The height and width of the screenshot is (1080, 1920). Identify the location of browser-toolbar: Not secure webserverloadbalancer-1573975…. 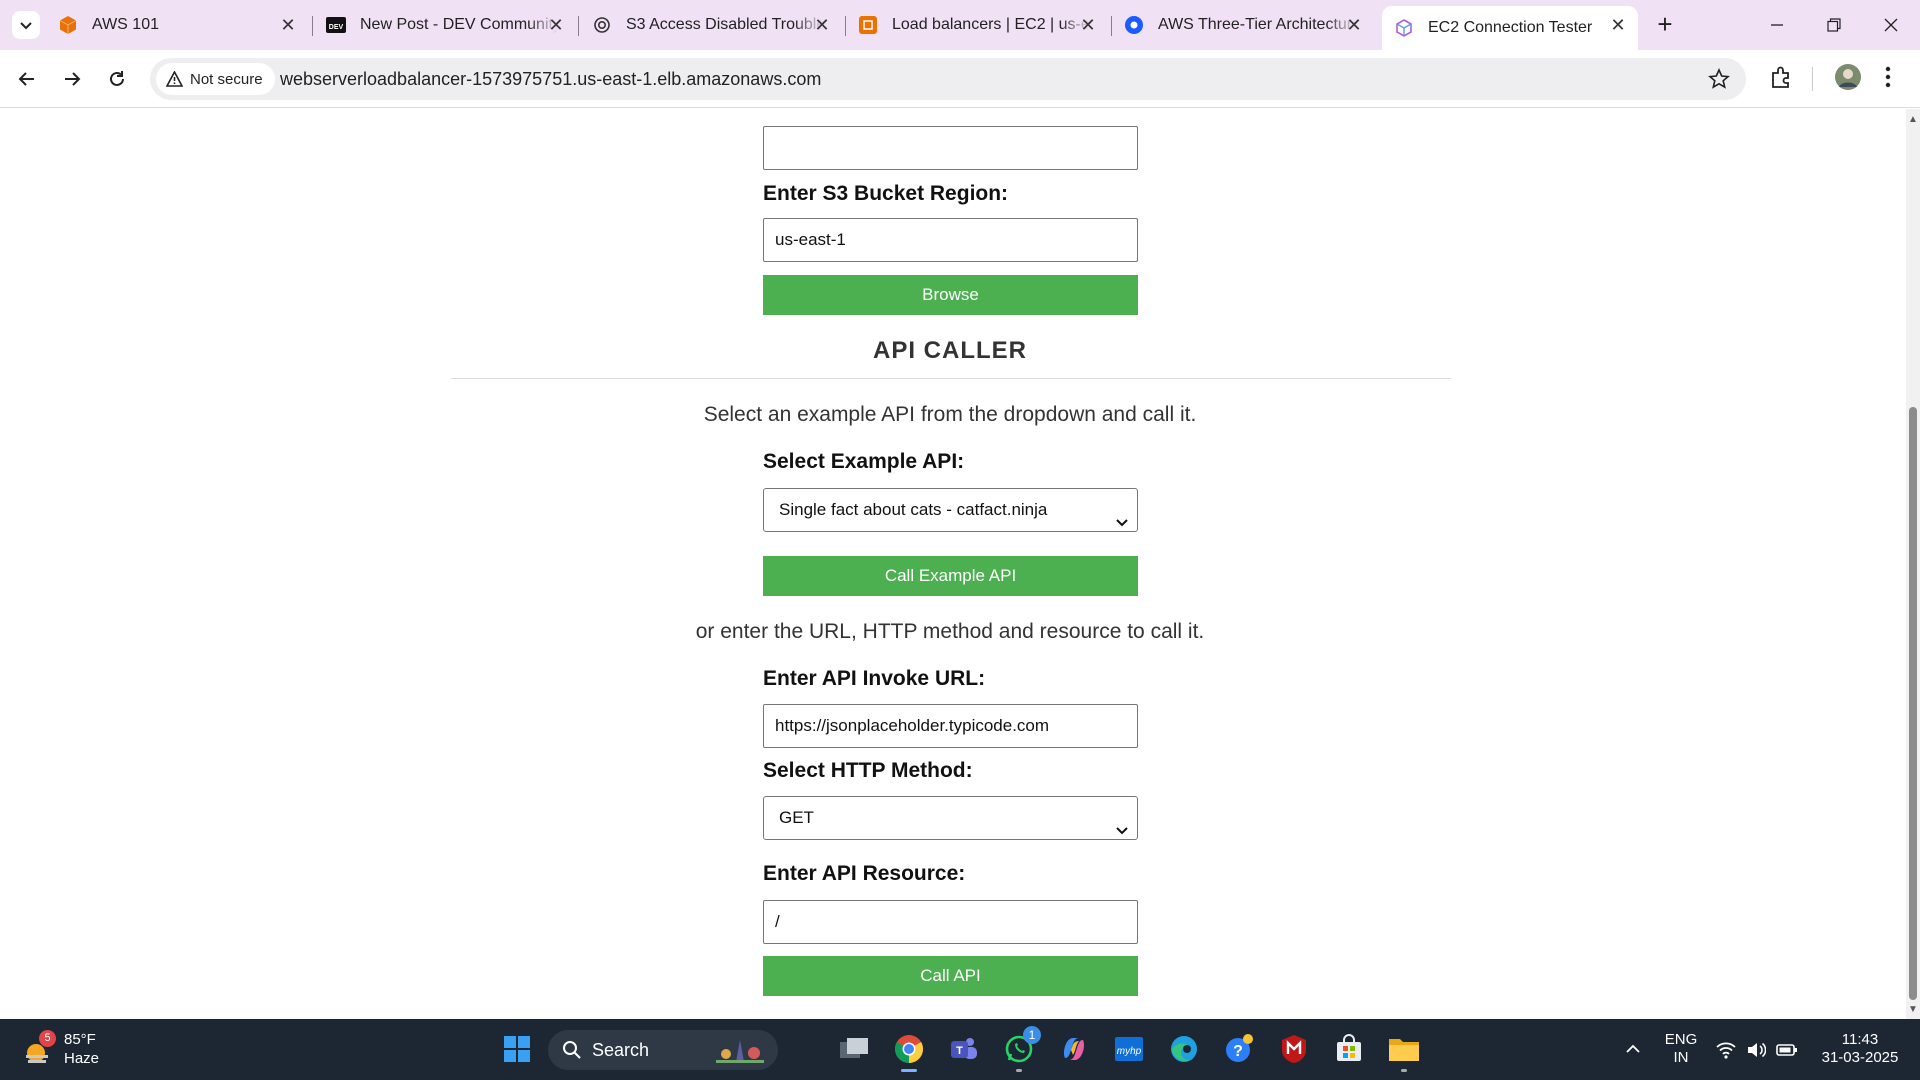
(960, 79).